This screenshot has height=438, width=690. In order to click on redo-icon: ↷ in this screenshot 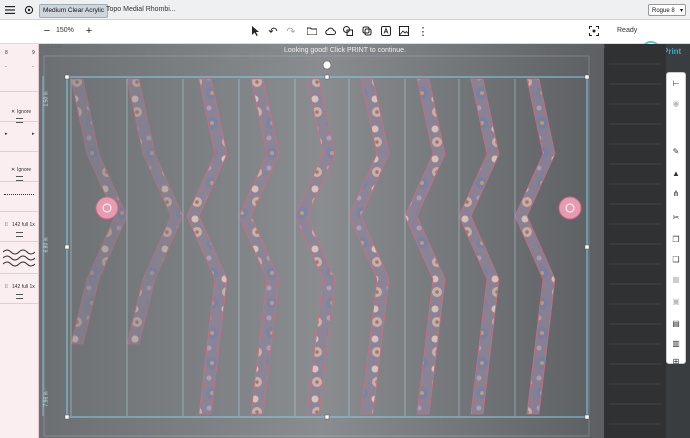, I will do `click(291, 31)`.